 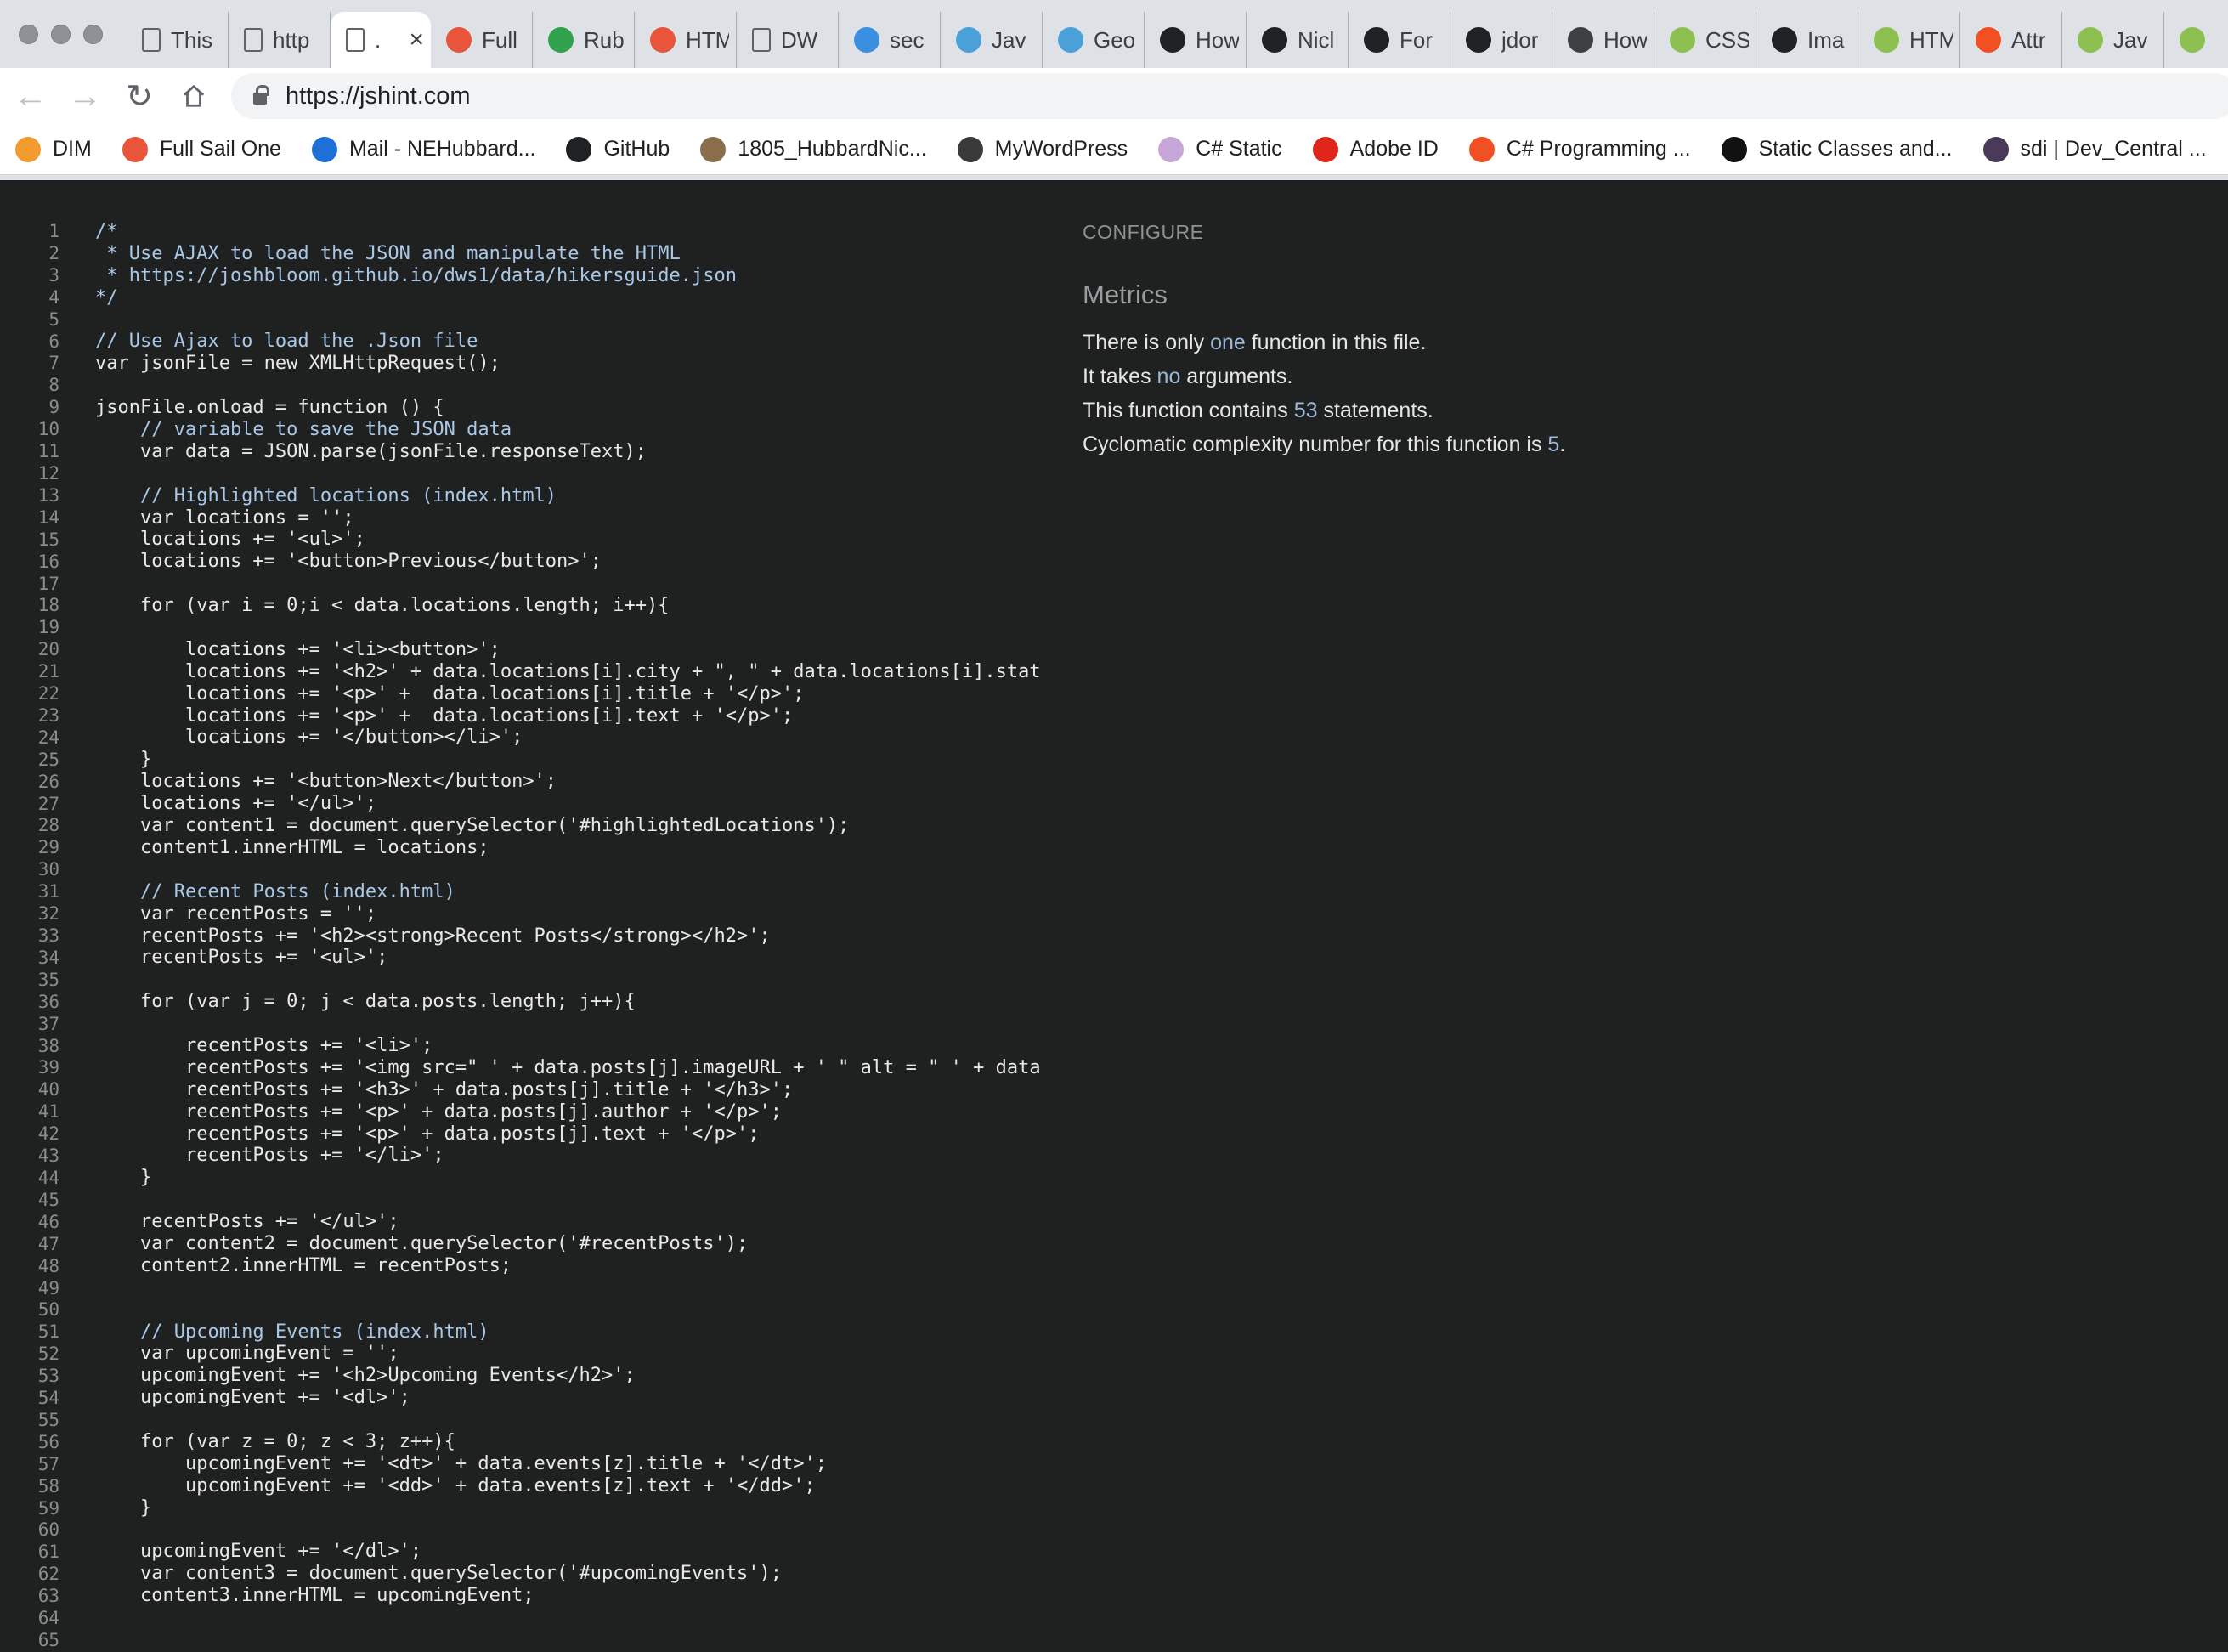 What do you see at coordinates (2028, 39) in the screenshot?
I see `tab-title: Attr` at bounding box center [2028, 39].